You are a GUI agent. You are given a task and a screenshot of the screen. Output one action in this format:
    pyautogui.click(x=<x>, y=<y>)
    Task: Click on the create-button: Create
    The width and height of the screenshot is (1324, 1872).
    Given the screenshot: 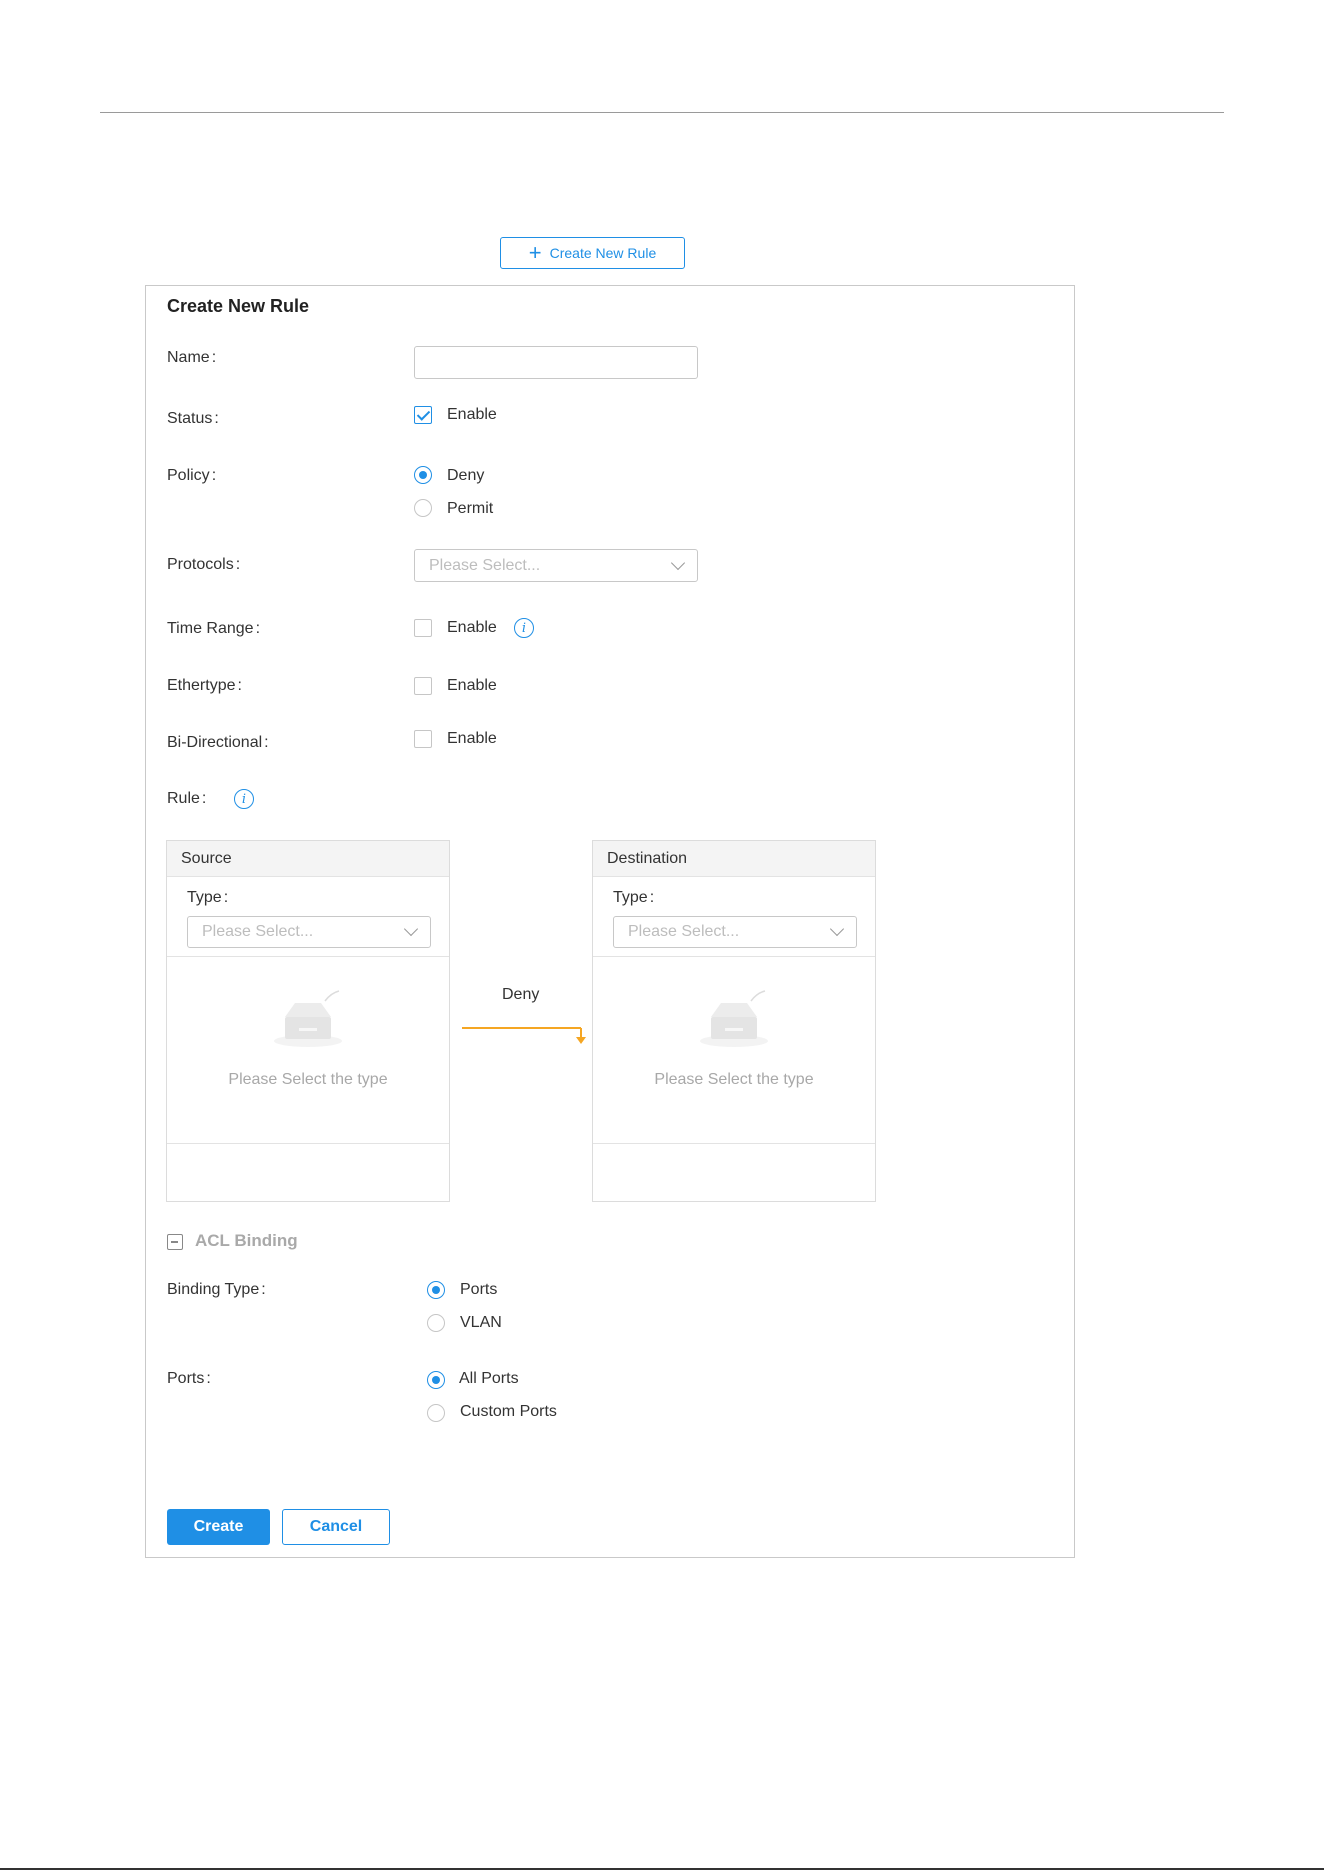 What is the action you would take?
    pyautogui.click(x=218, y=1527)
    